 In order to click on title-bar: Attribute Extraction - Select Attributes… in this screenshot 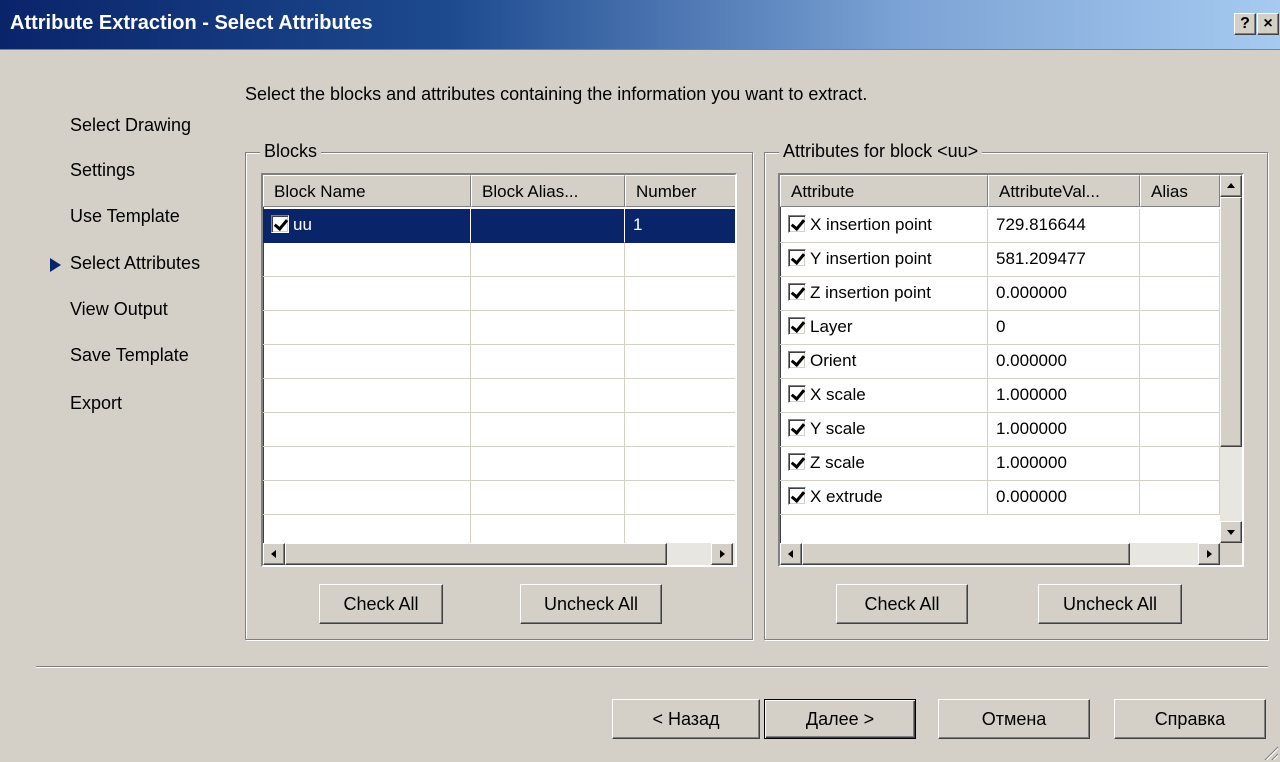, I will do `click(640, 25)`.